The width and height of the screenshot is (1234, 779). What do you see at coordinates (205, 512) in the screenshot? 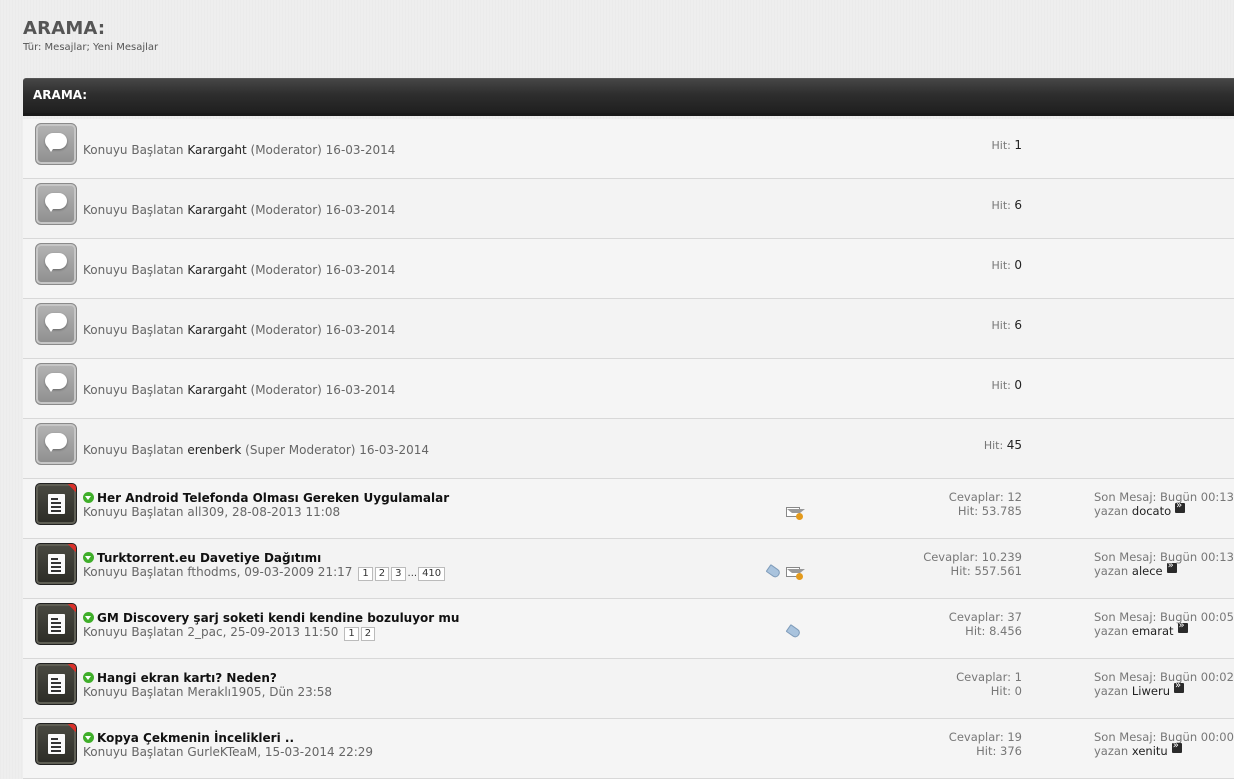
I see `author-link: all309` at bounding box center [205, 512].